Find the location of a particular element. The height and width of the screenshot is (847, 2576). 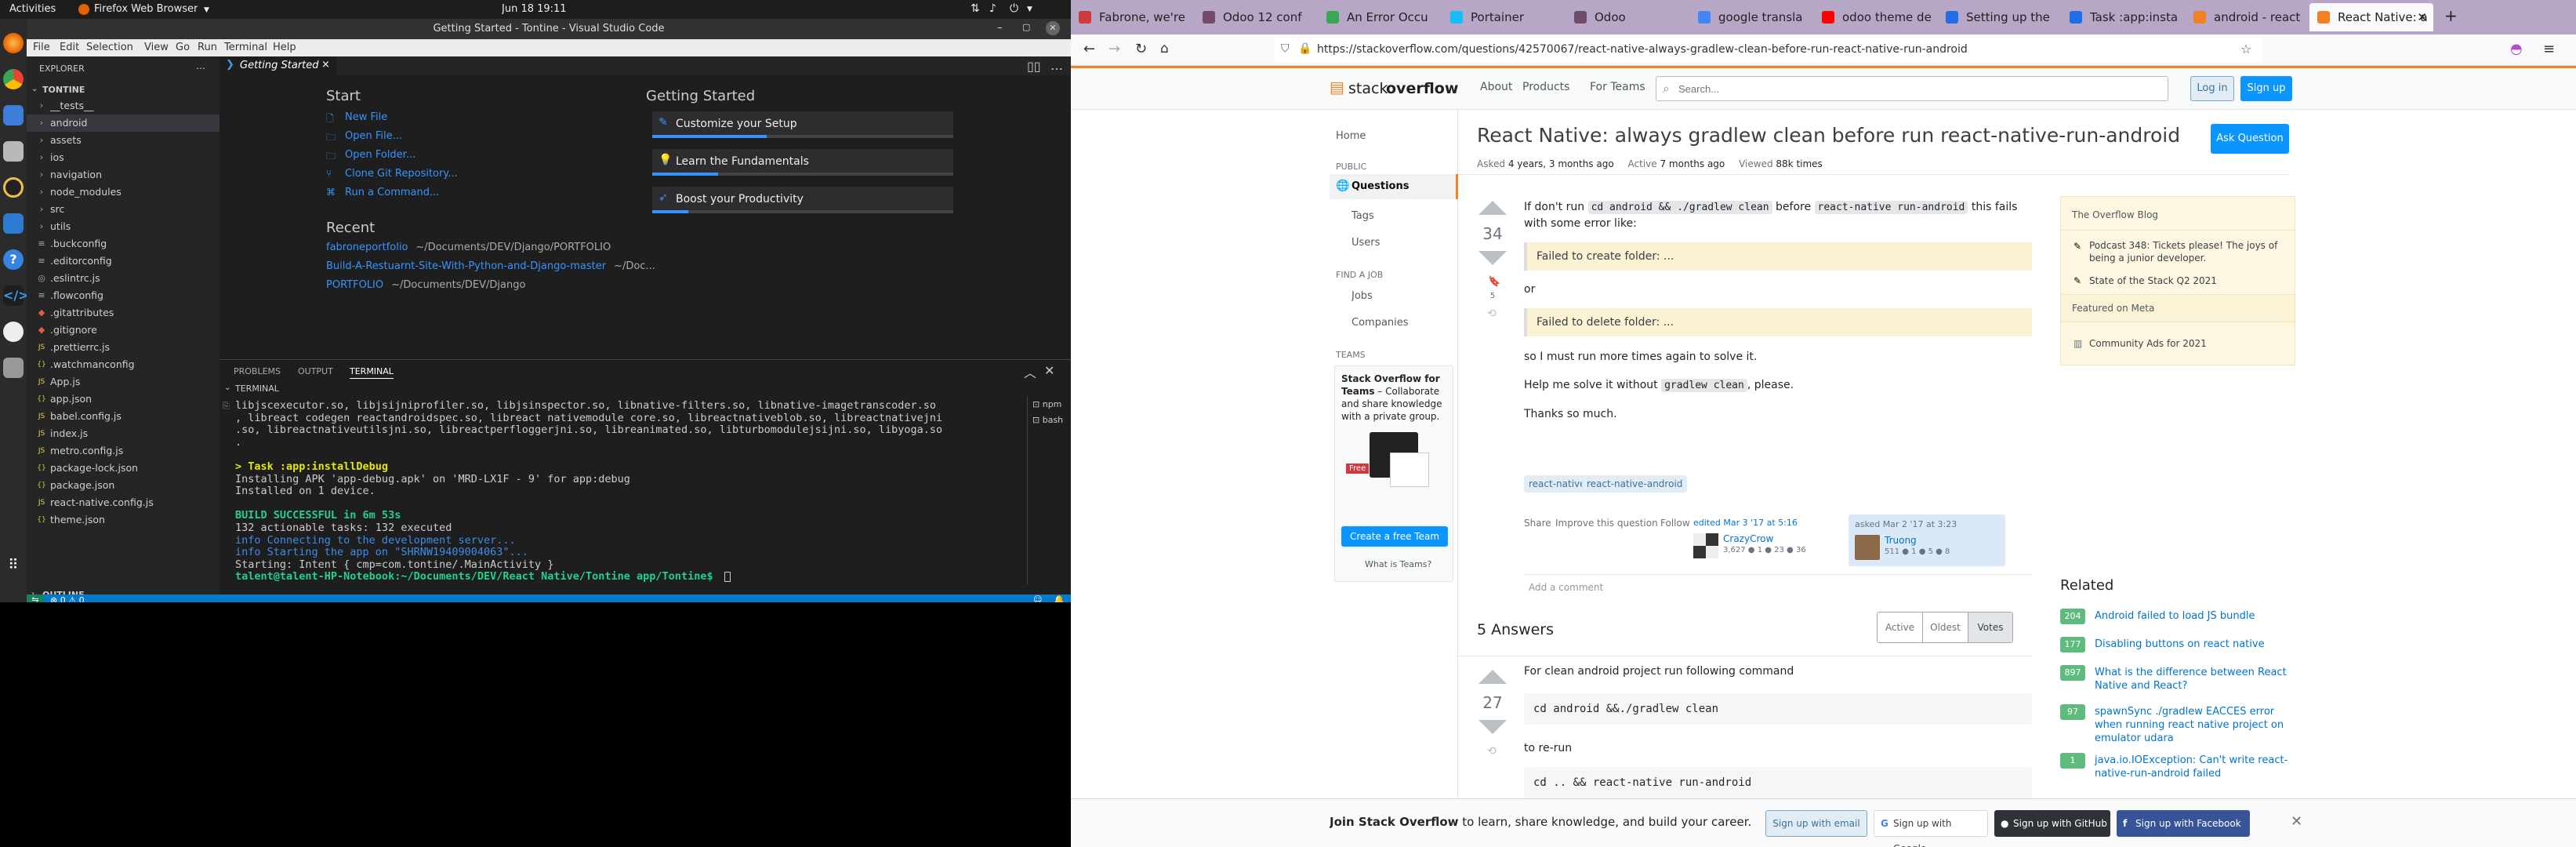

menu-terminal: Terminal is located at coordinates (246, 47).